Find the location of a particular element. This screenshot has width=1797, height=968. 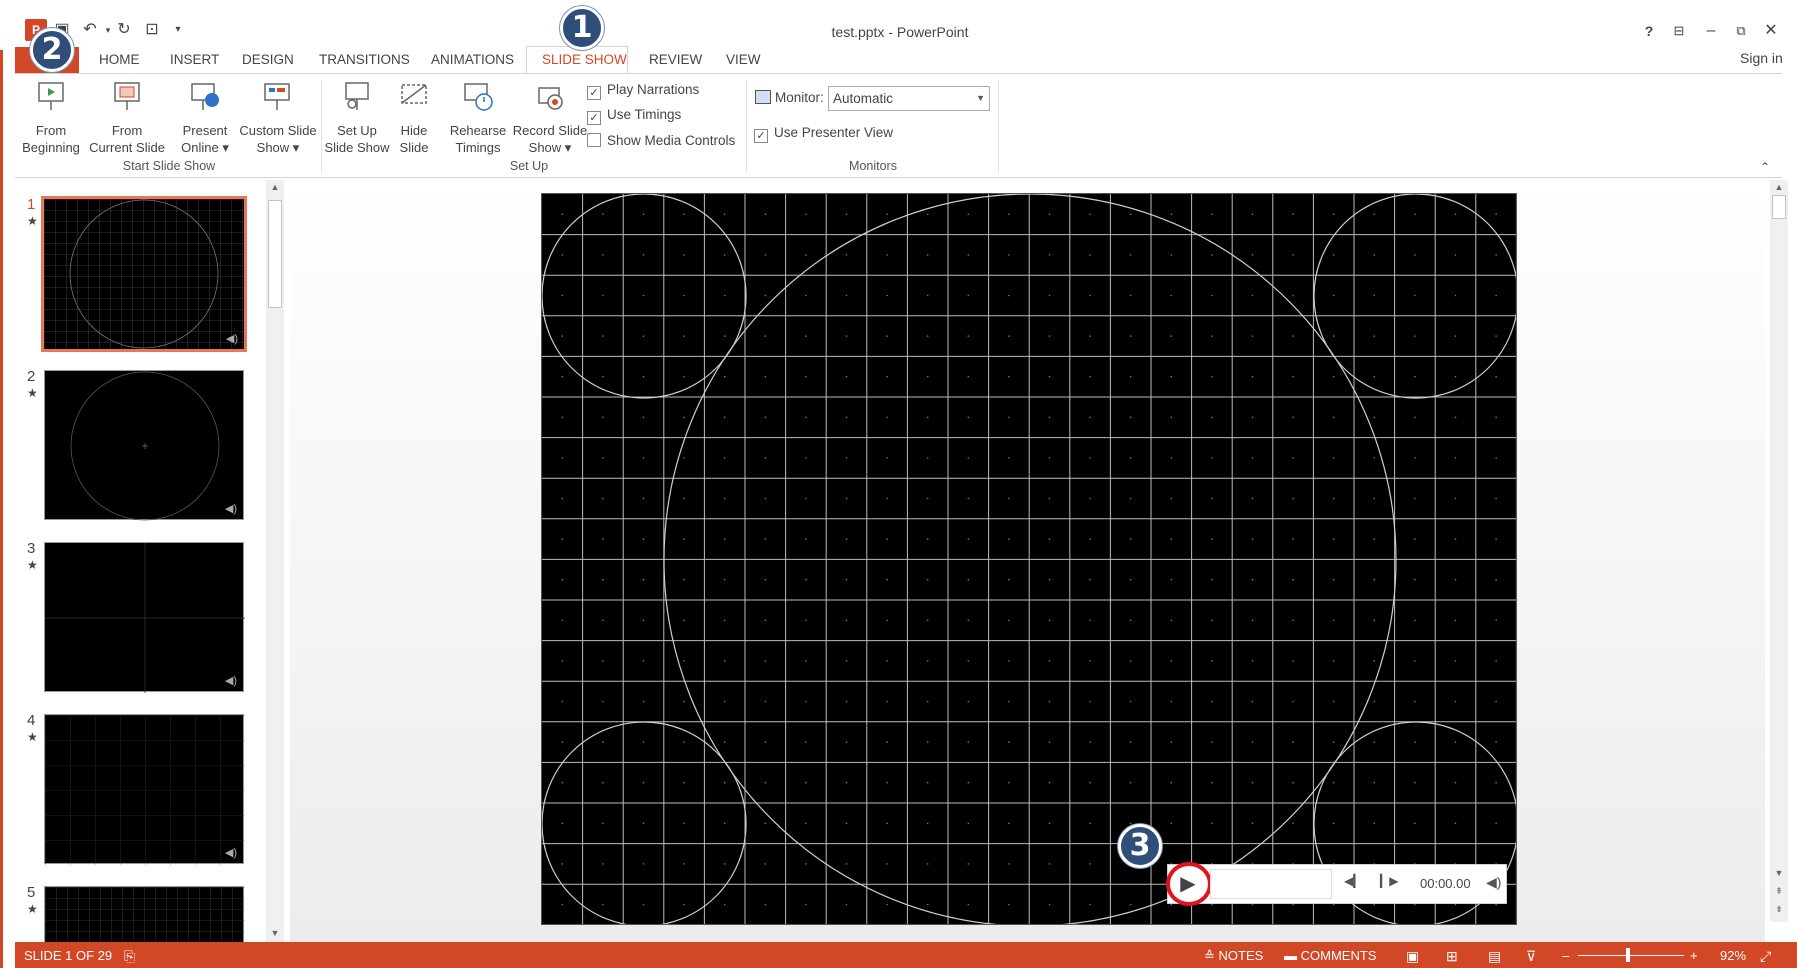

monitor-label: Monitor: is located at coordinates (799, 97).